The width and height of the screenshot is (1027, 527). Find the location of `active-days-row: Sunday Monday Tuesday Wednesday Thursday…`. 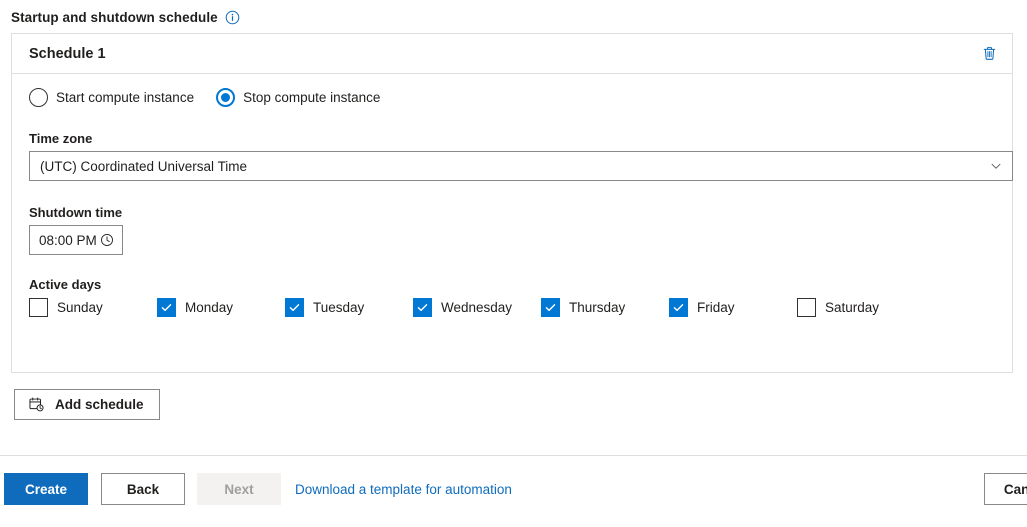

active-days-row: Sunday Monday Tuesday Wednesday Thursday… is located at coordinates (512, 307).